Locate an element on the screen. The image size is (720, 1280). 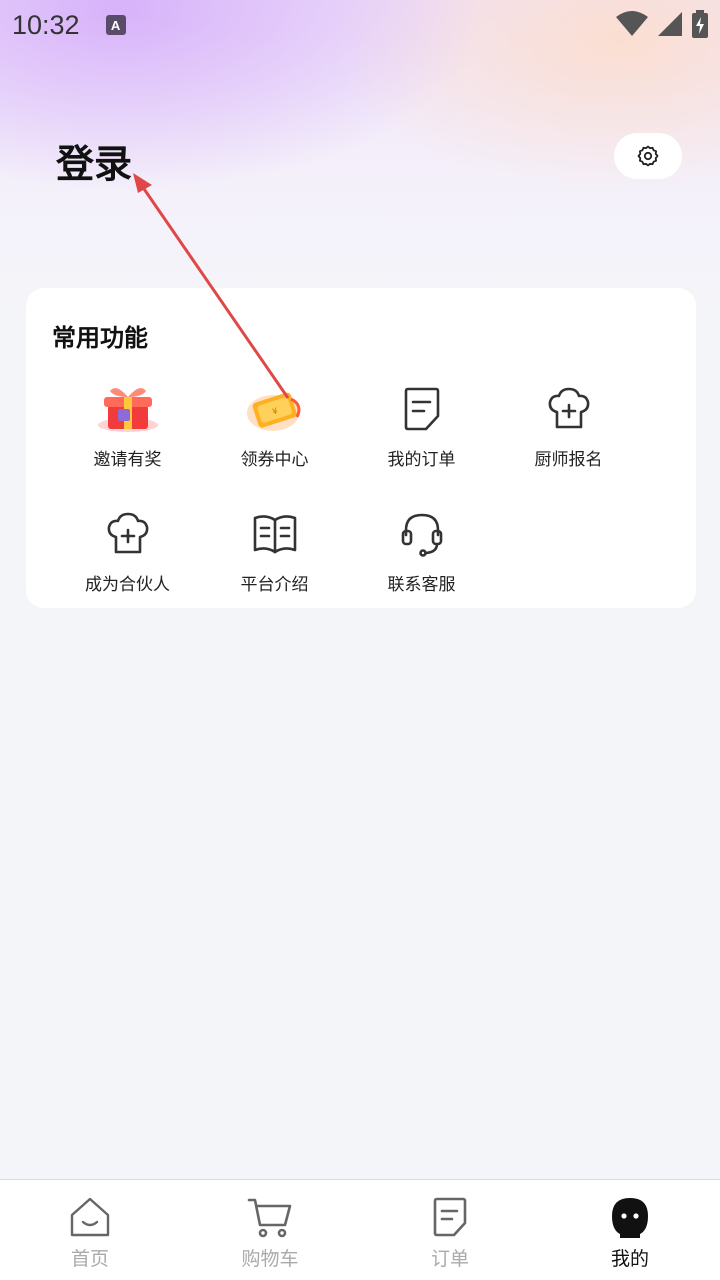
status-bar: 10:32 A is located at coordinates (360, 25).